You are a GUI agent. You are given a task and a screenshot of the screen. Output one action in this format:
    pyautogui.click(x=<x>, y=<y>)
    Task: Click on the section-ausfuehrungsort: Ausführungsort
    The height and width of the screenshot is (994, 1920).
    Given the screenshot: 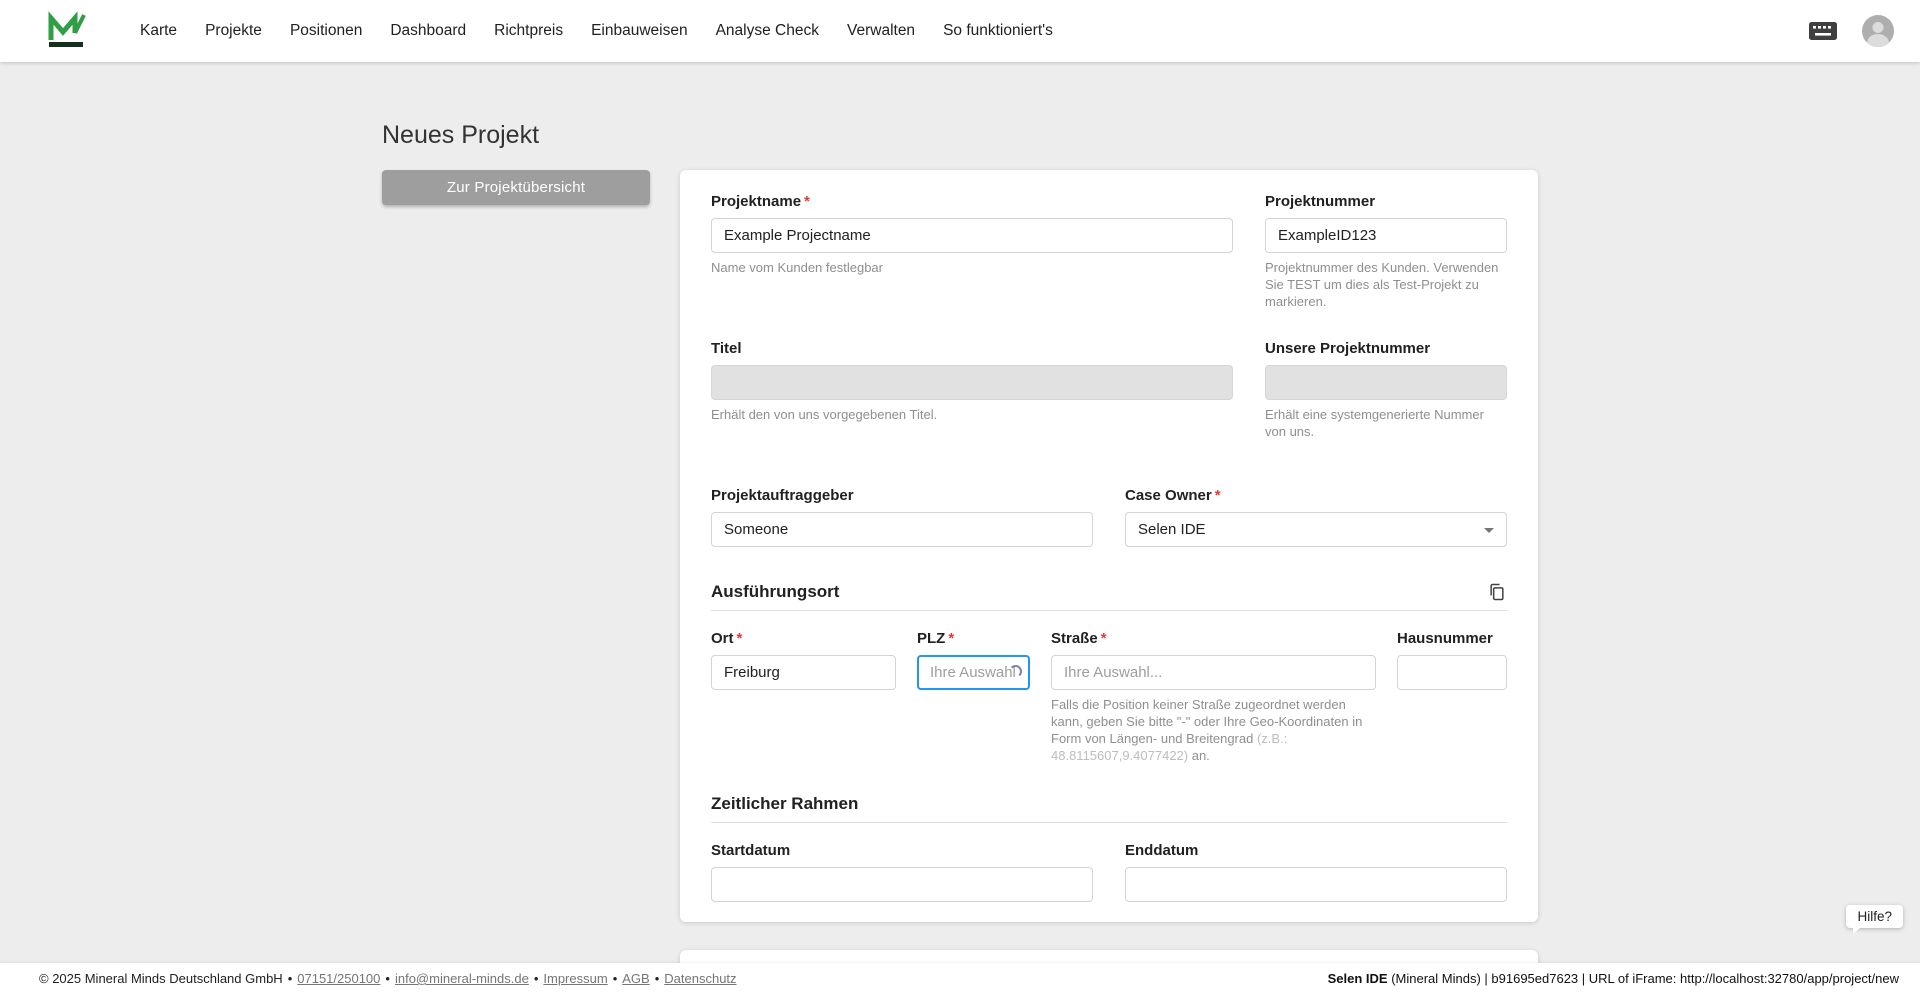 What is the action you would take?
    pyautogui.click(x=775, y=591)
    